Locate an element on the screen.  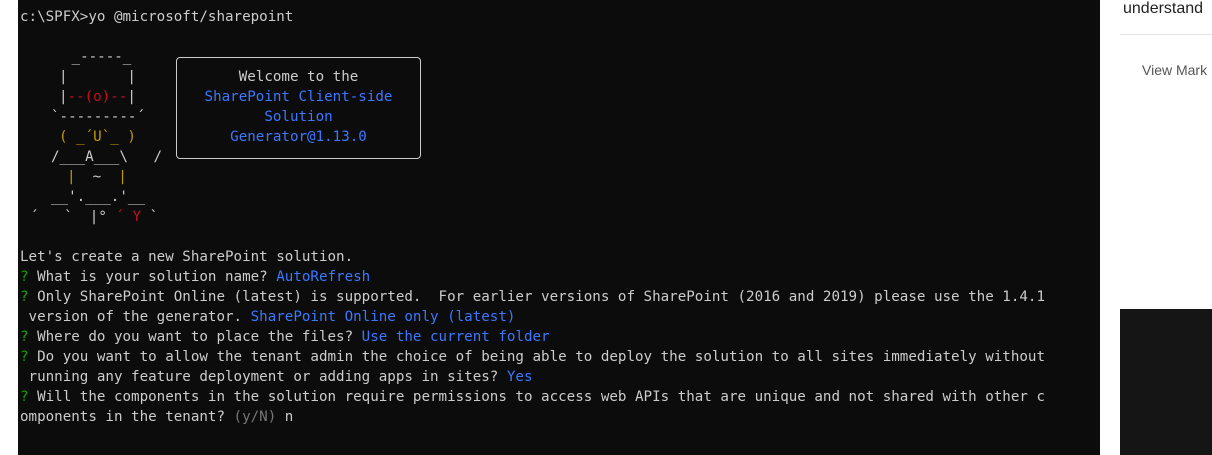
answer-5-input: n is located at coordinates (285, 417).